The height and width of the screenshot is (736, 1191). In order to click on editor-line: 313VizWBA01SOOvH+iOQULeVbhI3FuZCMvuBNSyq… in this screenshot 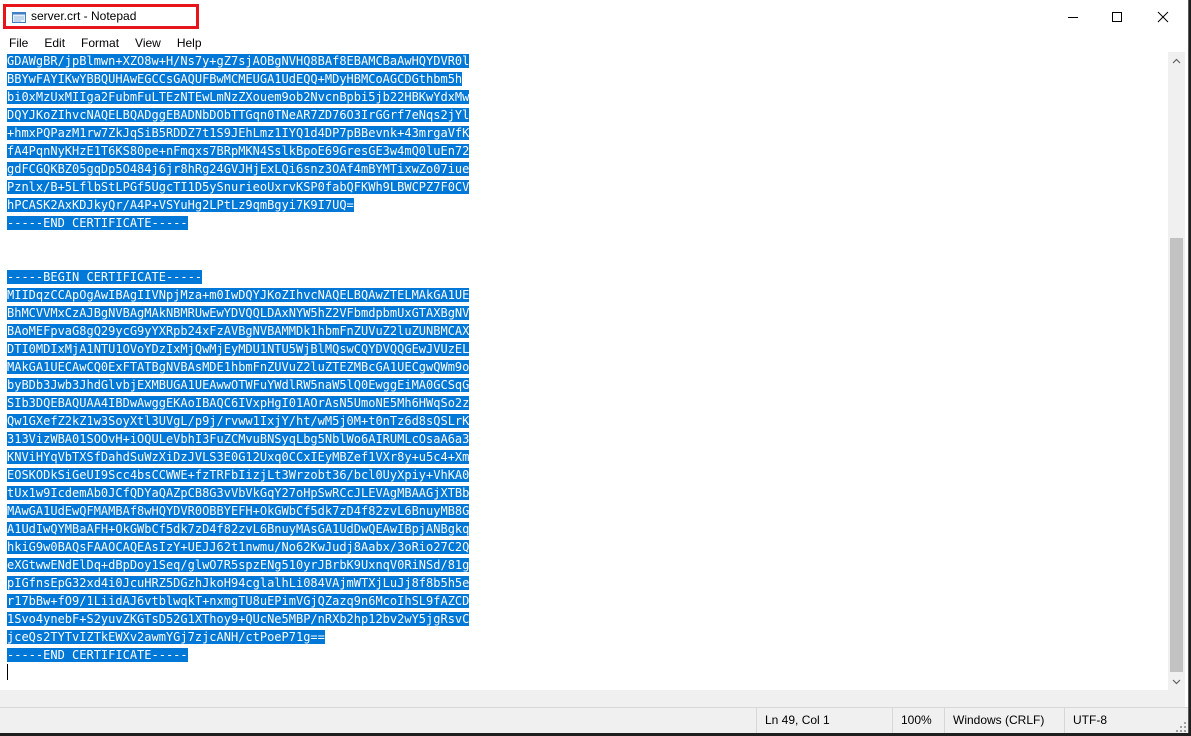, I will do `click(238, 439)`.